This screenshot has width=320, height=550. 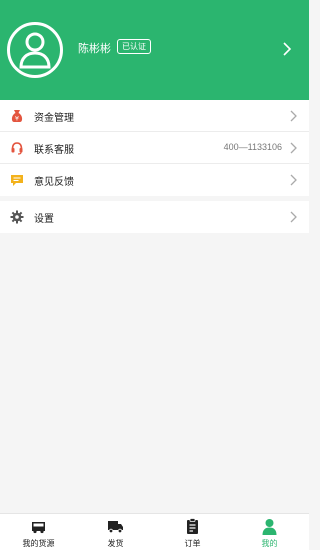 I want to click on menu-label-settings: 设置, so click(x=44, y=219).